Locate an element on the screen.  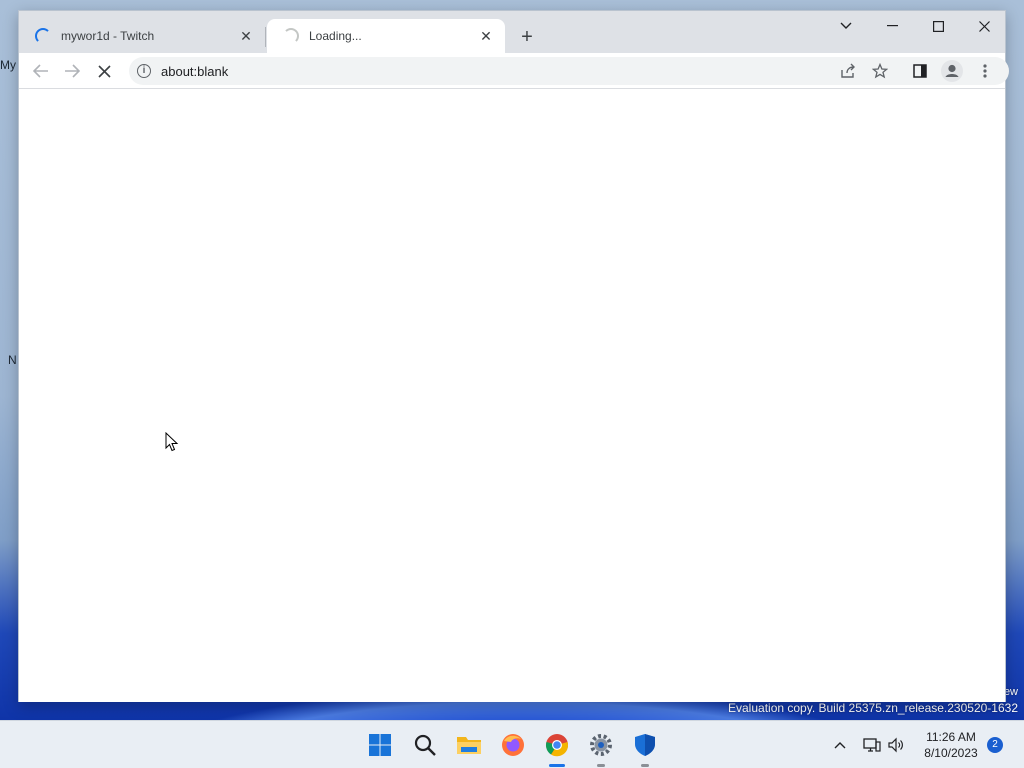
share-button is located at coordinates (848, 71).